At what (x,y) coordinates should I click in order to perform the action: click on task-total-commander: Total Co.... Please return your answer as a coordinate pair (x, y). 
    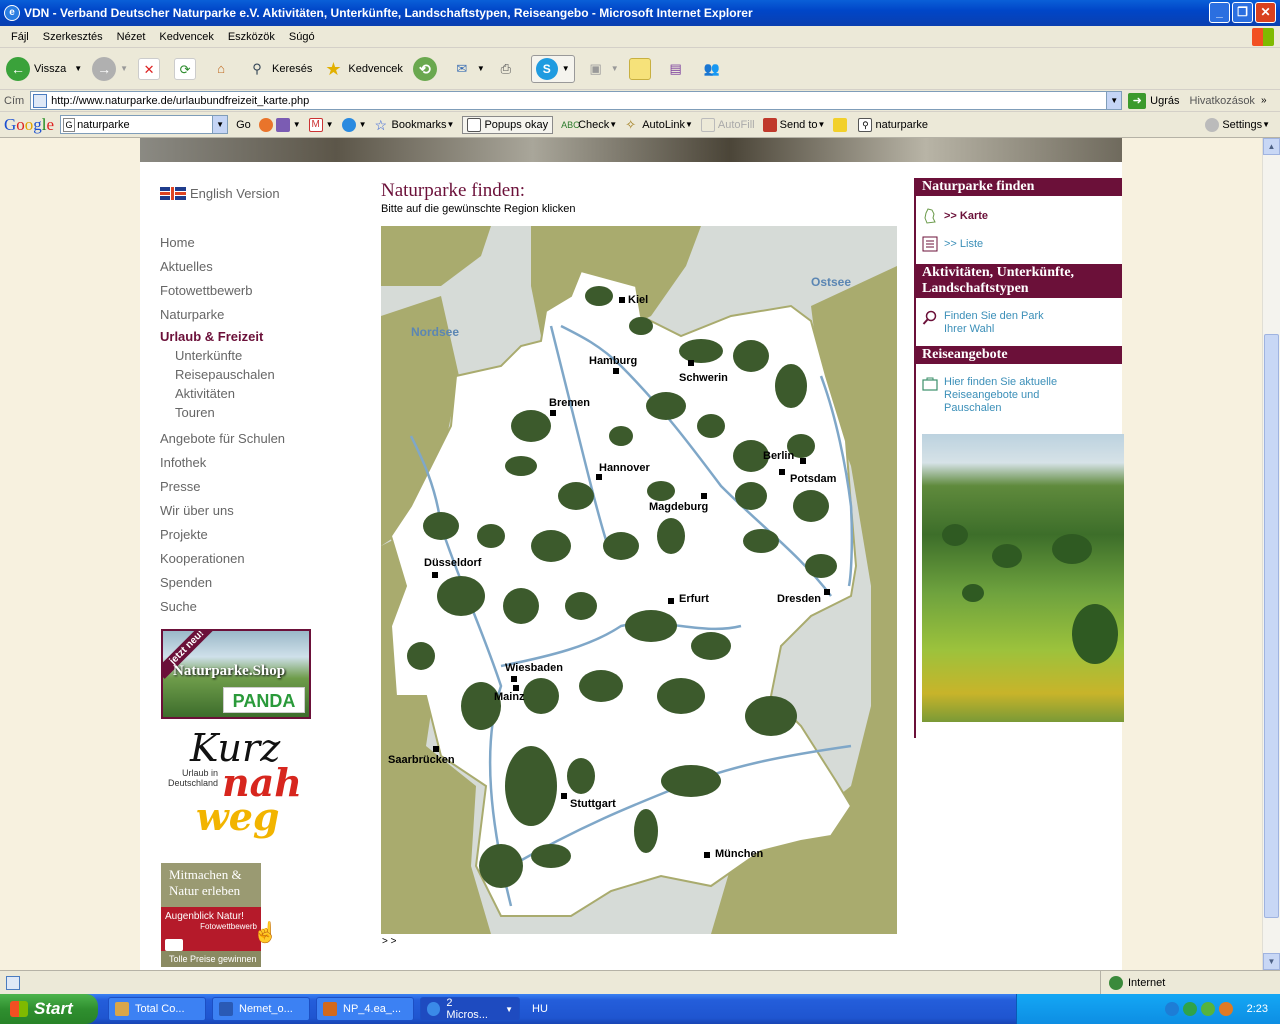
    Looking at the image, I should click on (157, 1009).